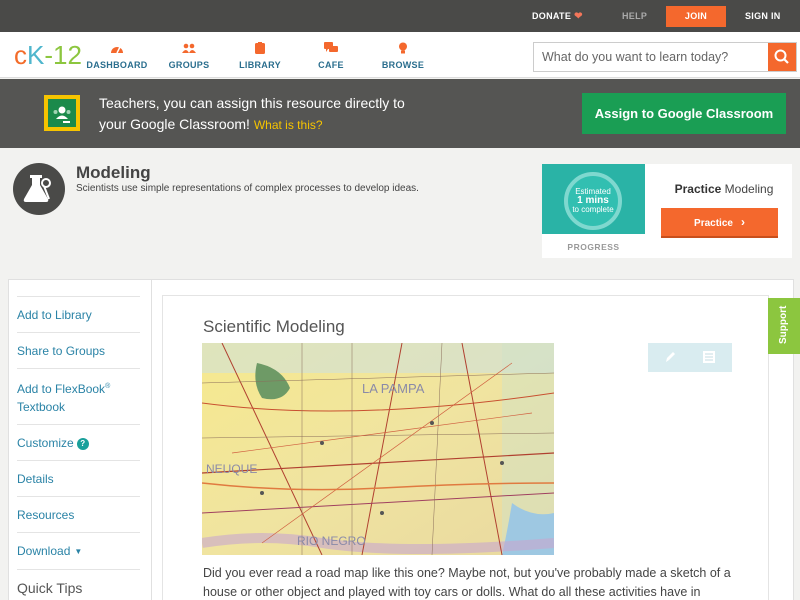 This screenshot has width=800, height=600. I want to click on search-box, so click(665, 57).